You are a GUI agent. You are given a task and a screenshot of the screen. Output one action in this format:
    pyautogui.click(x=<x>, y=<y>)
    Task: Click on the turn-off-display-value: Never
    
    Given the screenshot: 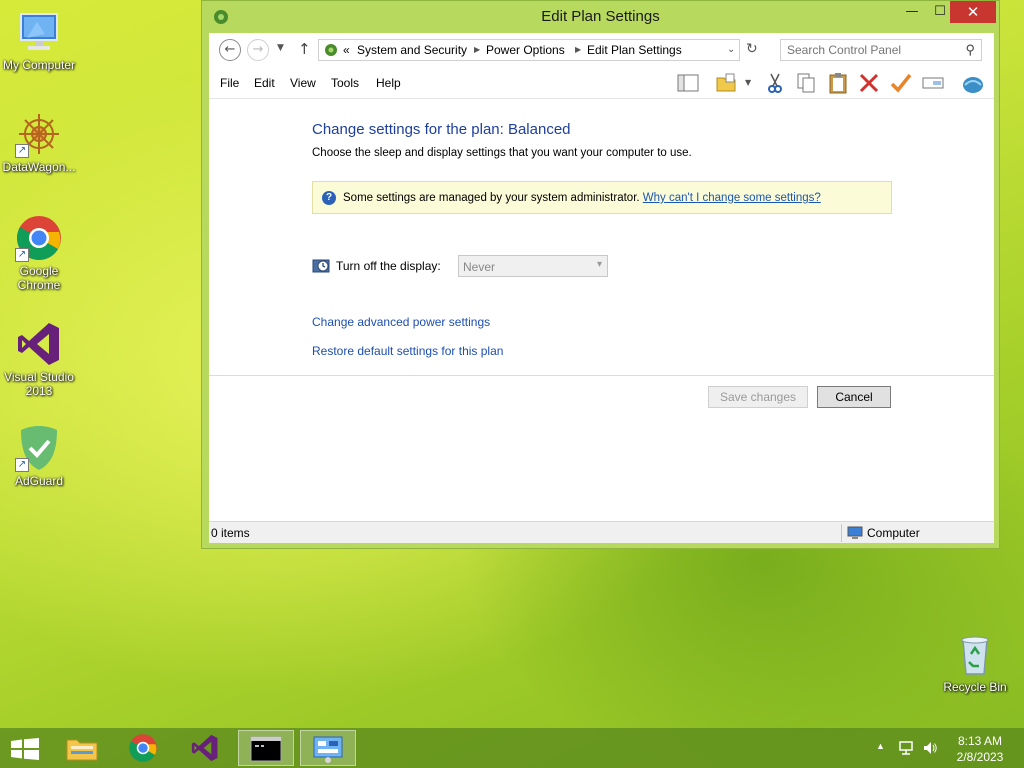 What is the action you would take?
    pyautogui.click(x=479, y=267)
    